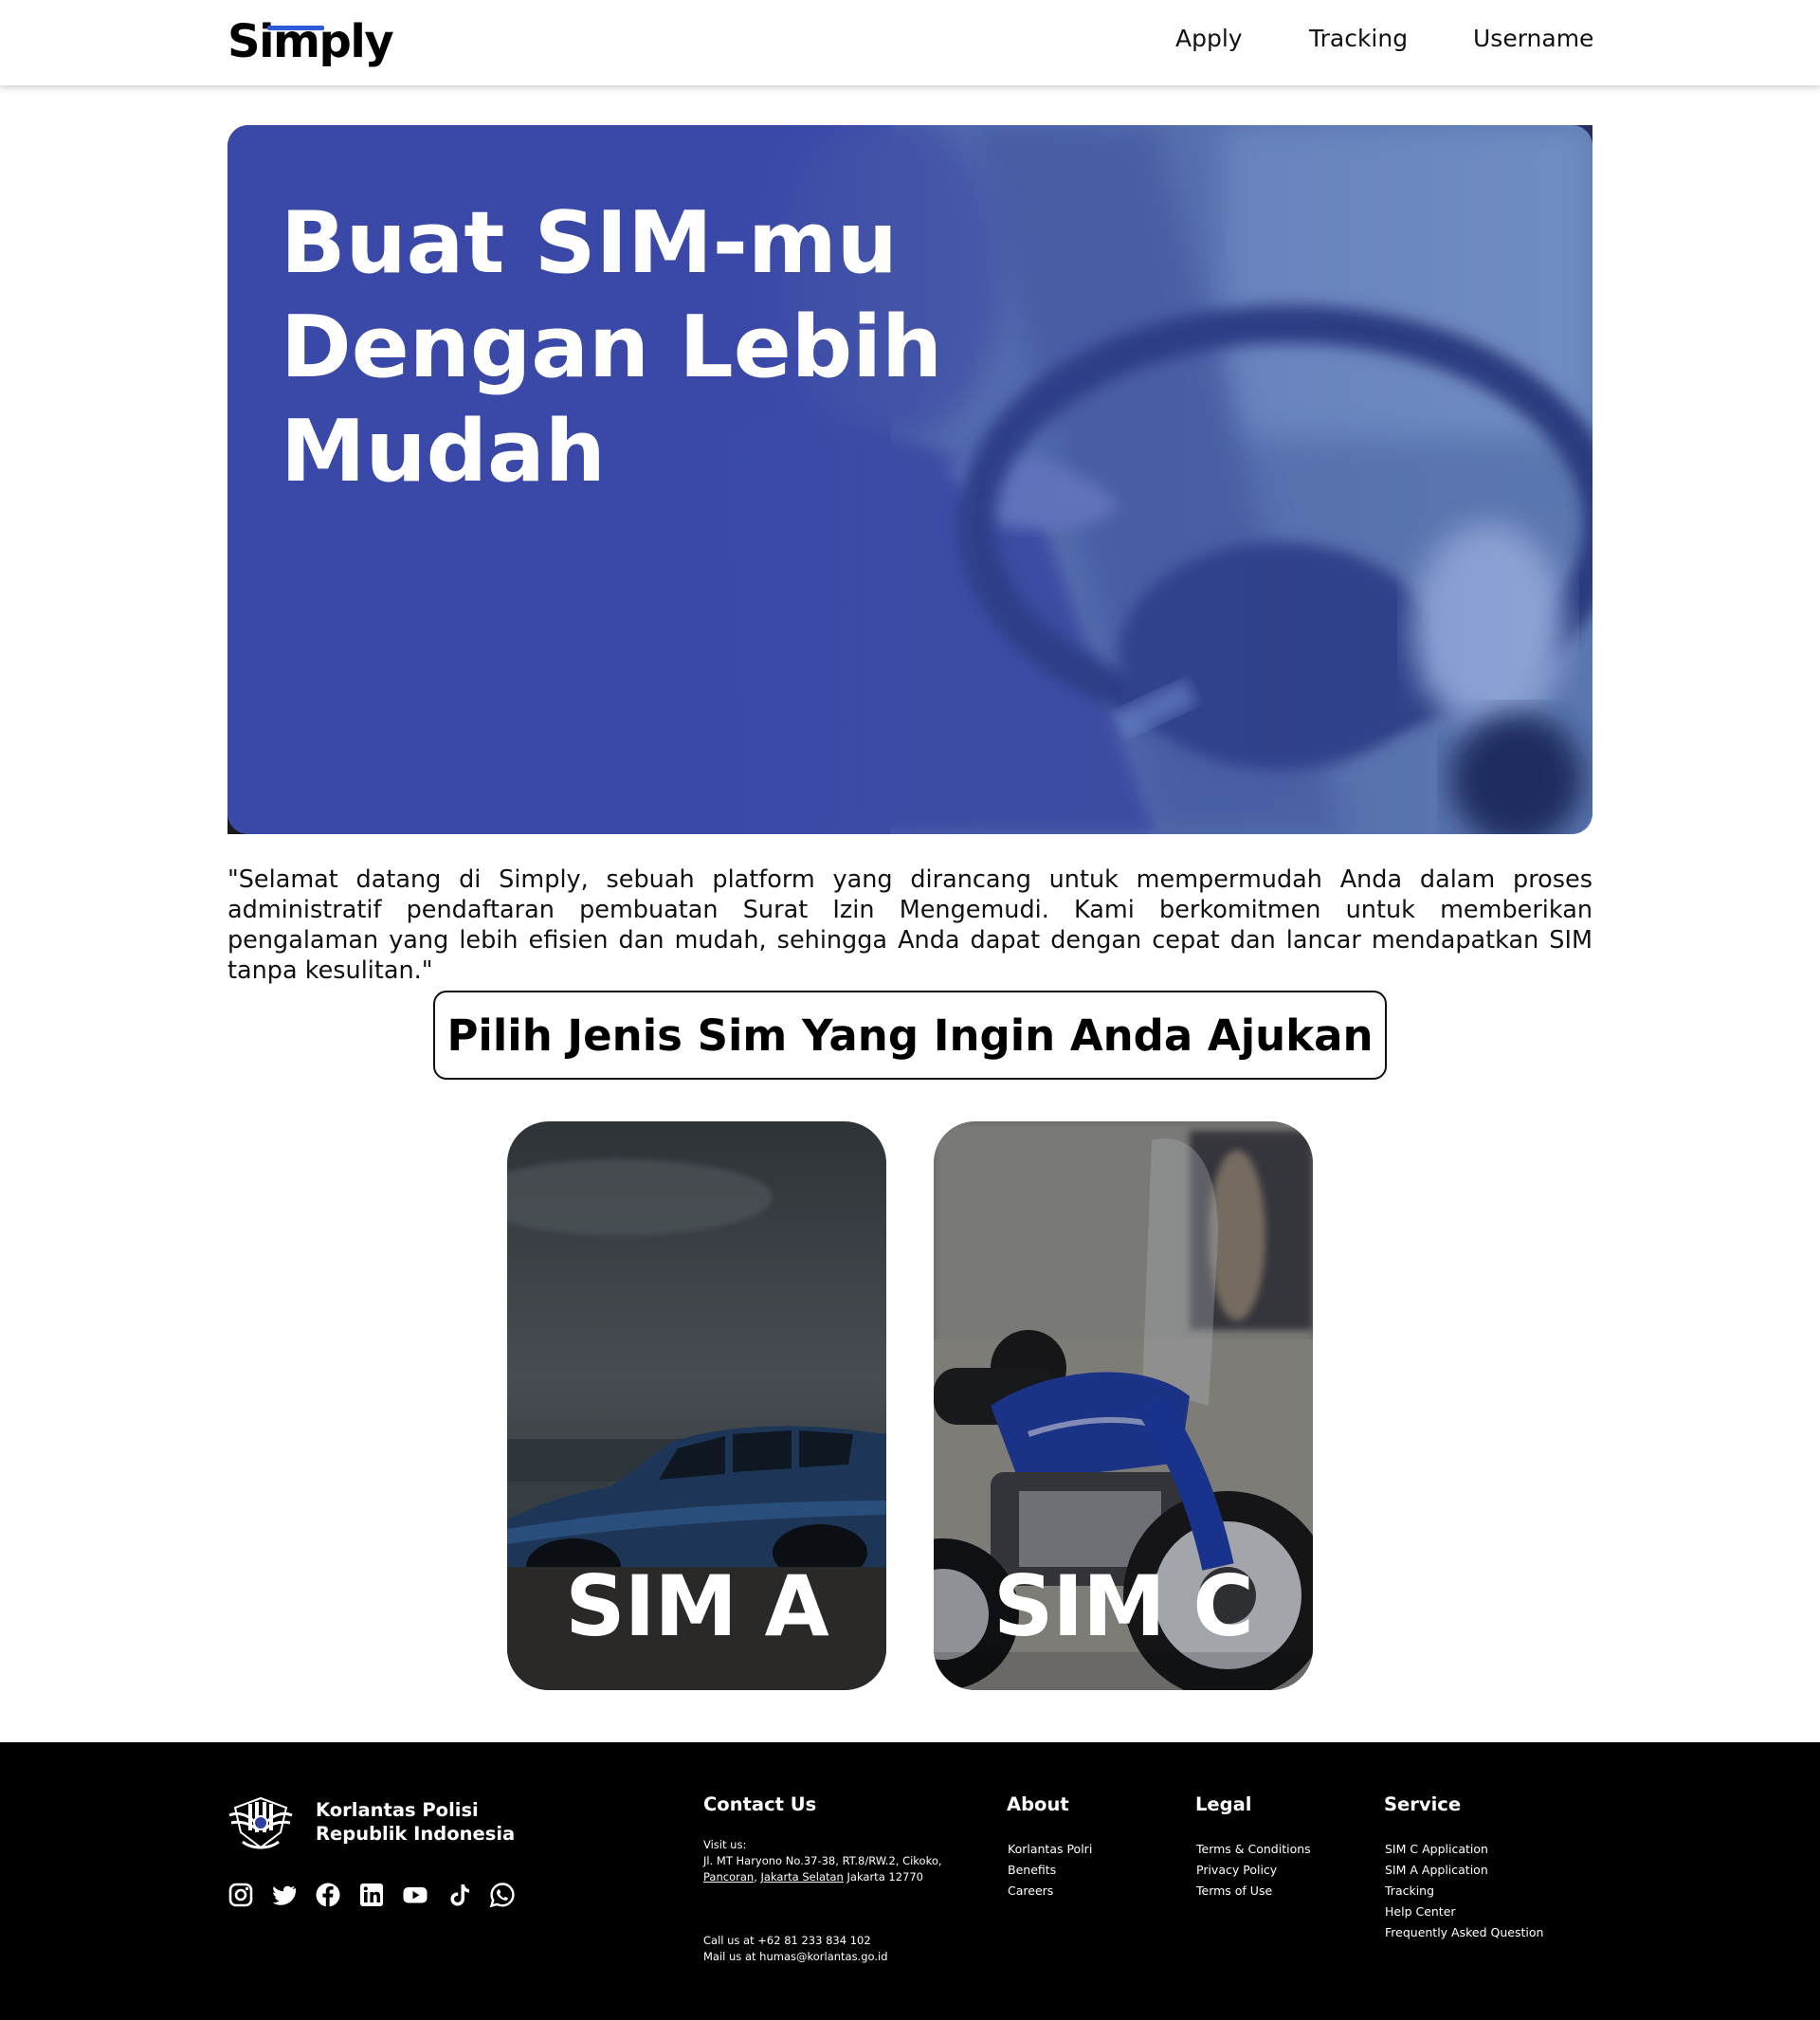  Describe the element at coordinates (397, 1810) in the screenshot. I see `org-name-line: Korlantas Polisi` at that location.